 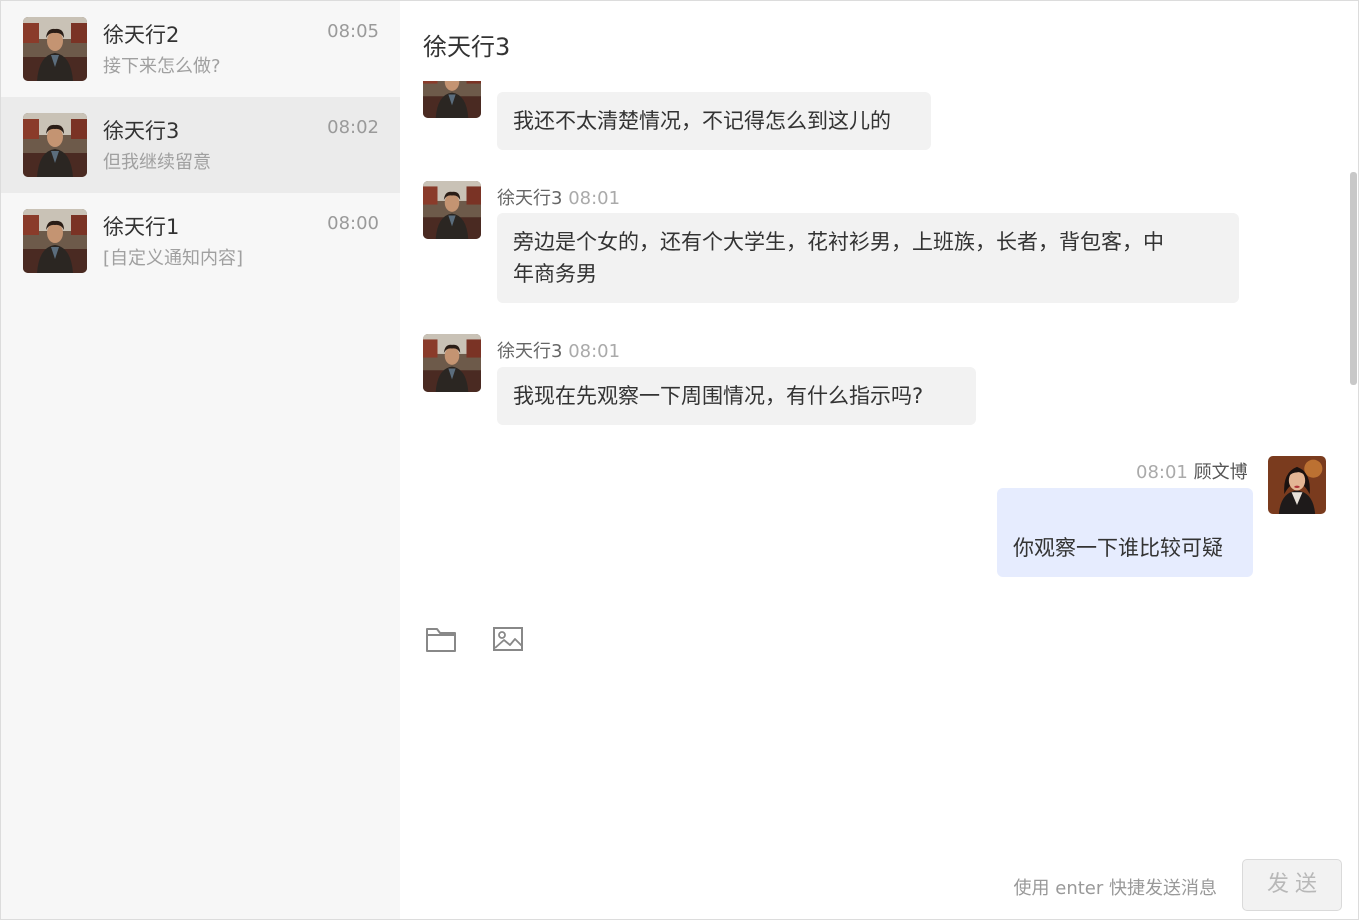 What do you see at coordinates (1115, 888) in the screenshot?
I see `send-hint: 使用 enter 快捷发送消息` at bounding box center [1115, 888].